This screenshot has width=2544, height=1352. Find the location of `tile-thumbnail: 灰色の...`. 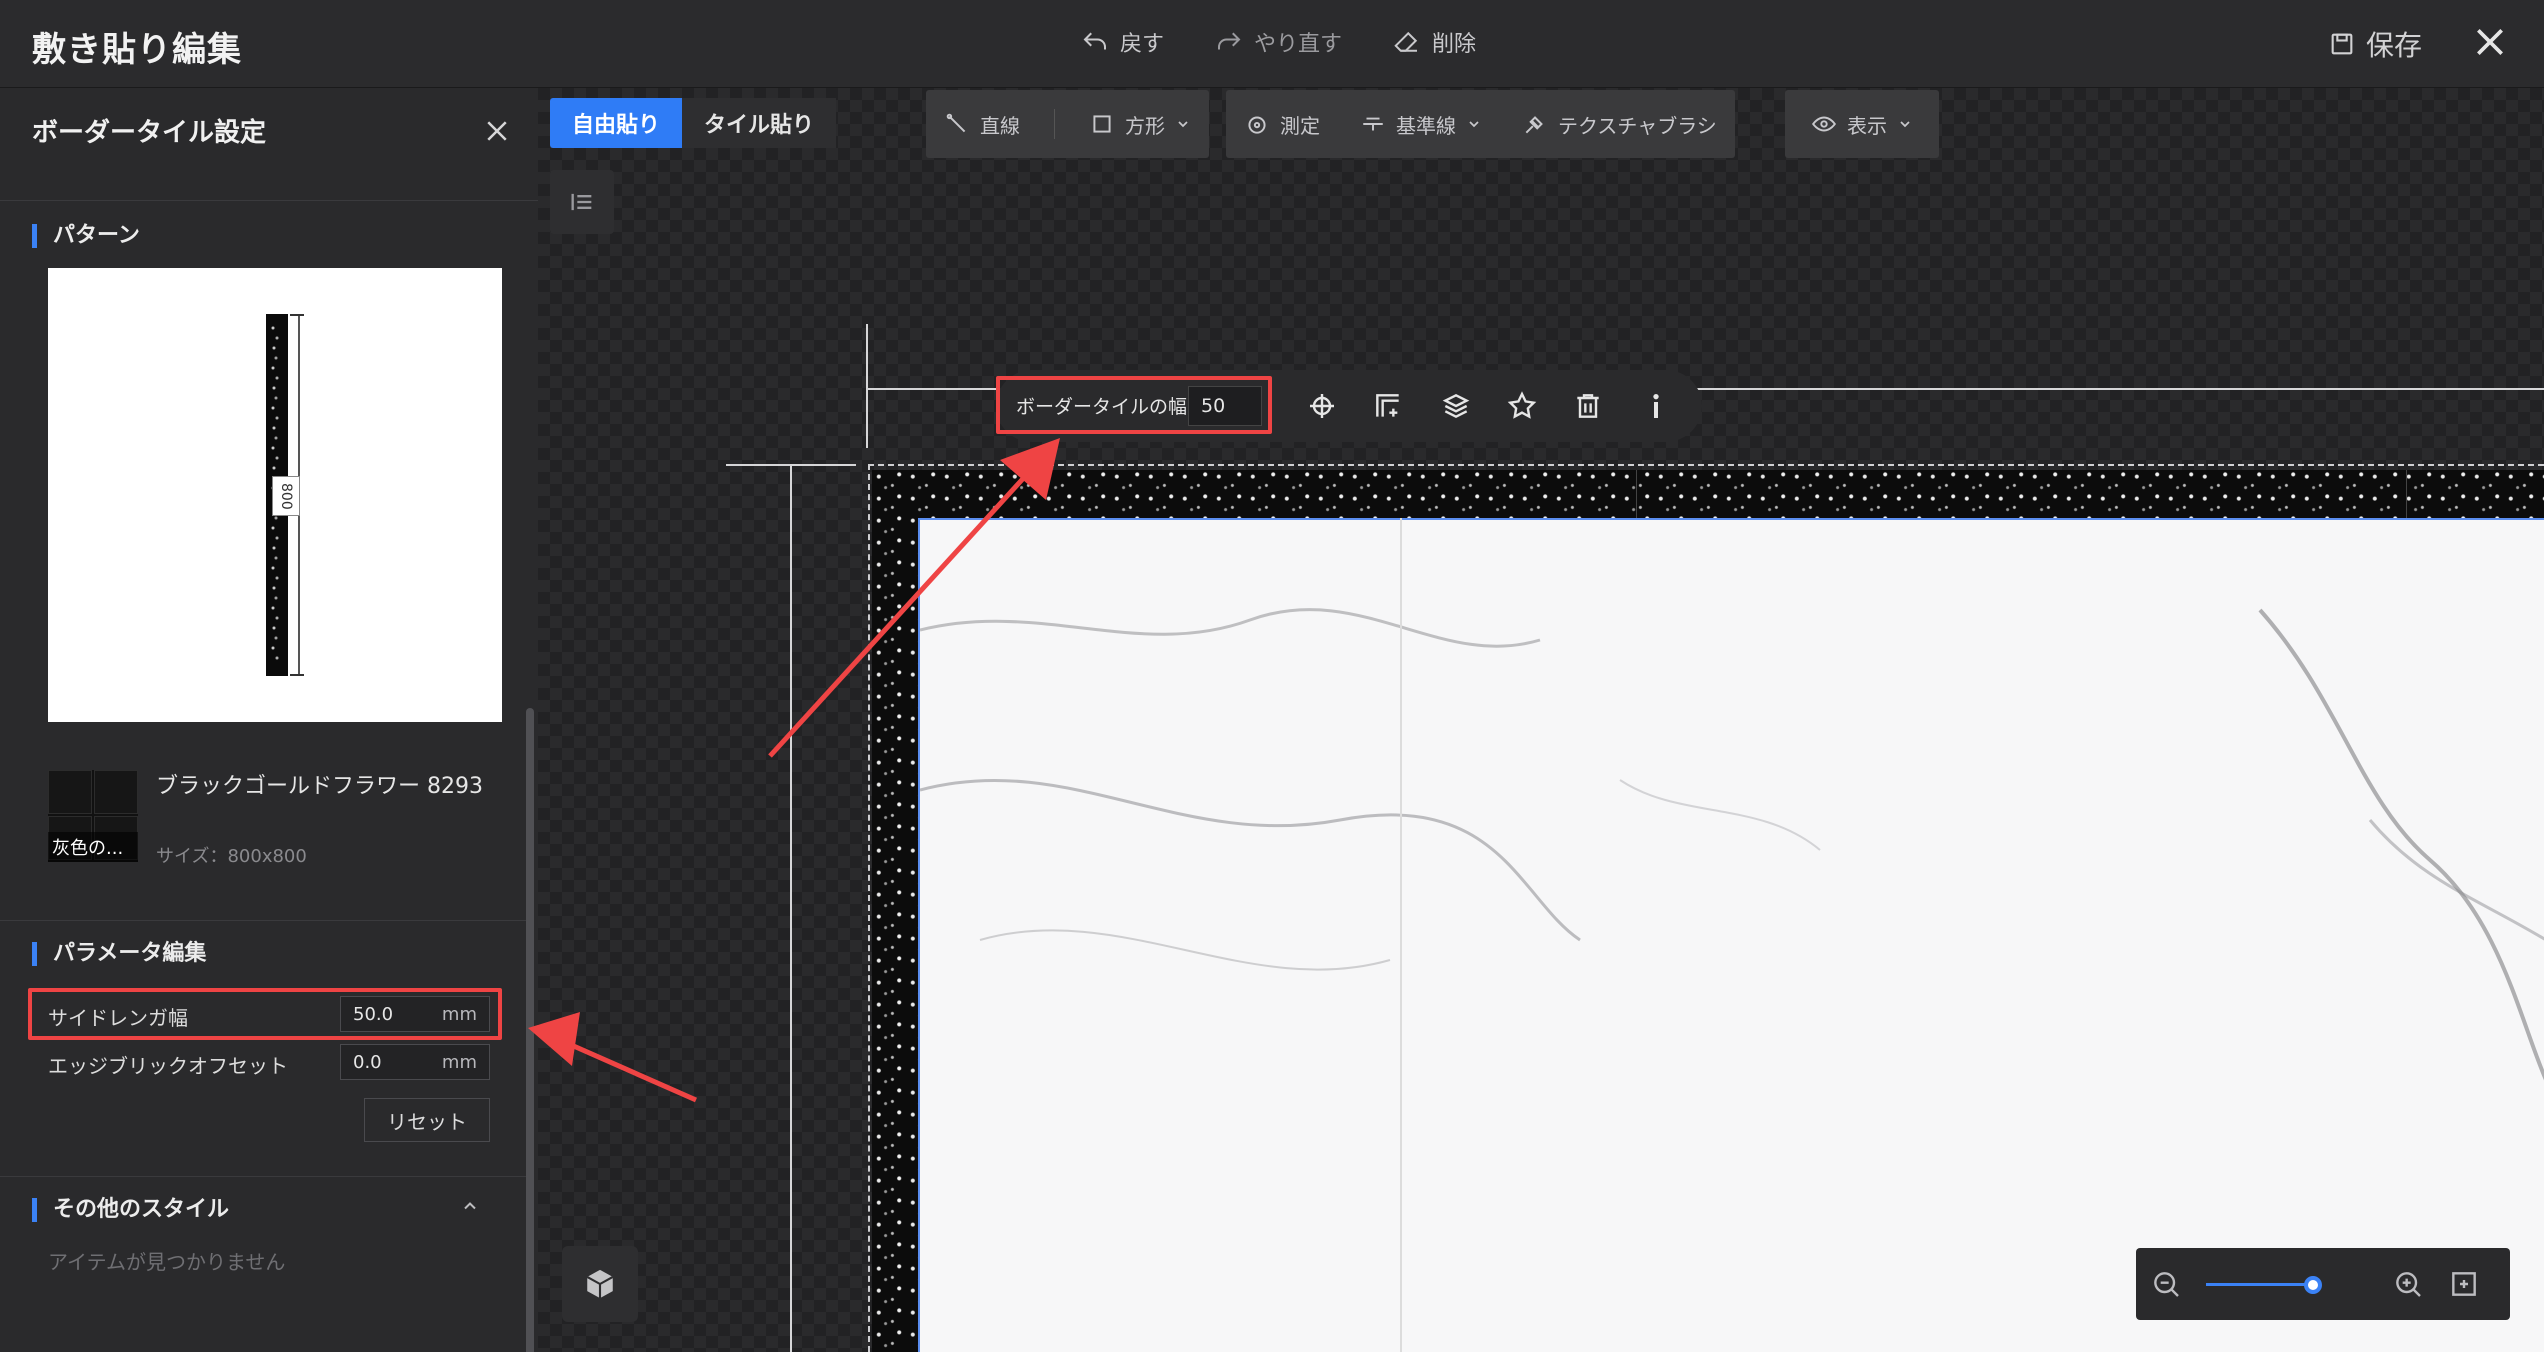

tile-thumbnail: 灰色の... is located at coordinates (93, 816).